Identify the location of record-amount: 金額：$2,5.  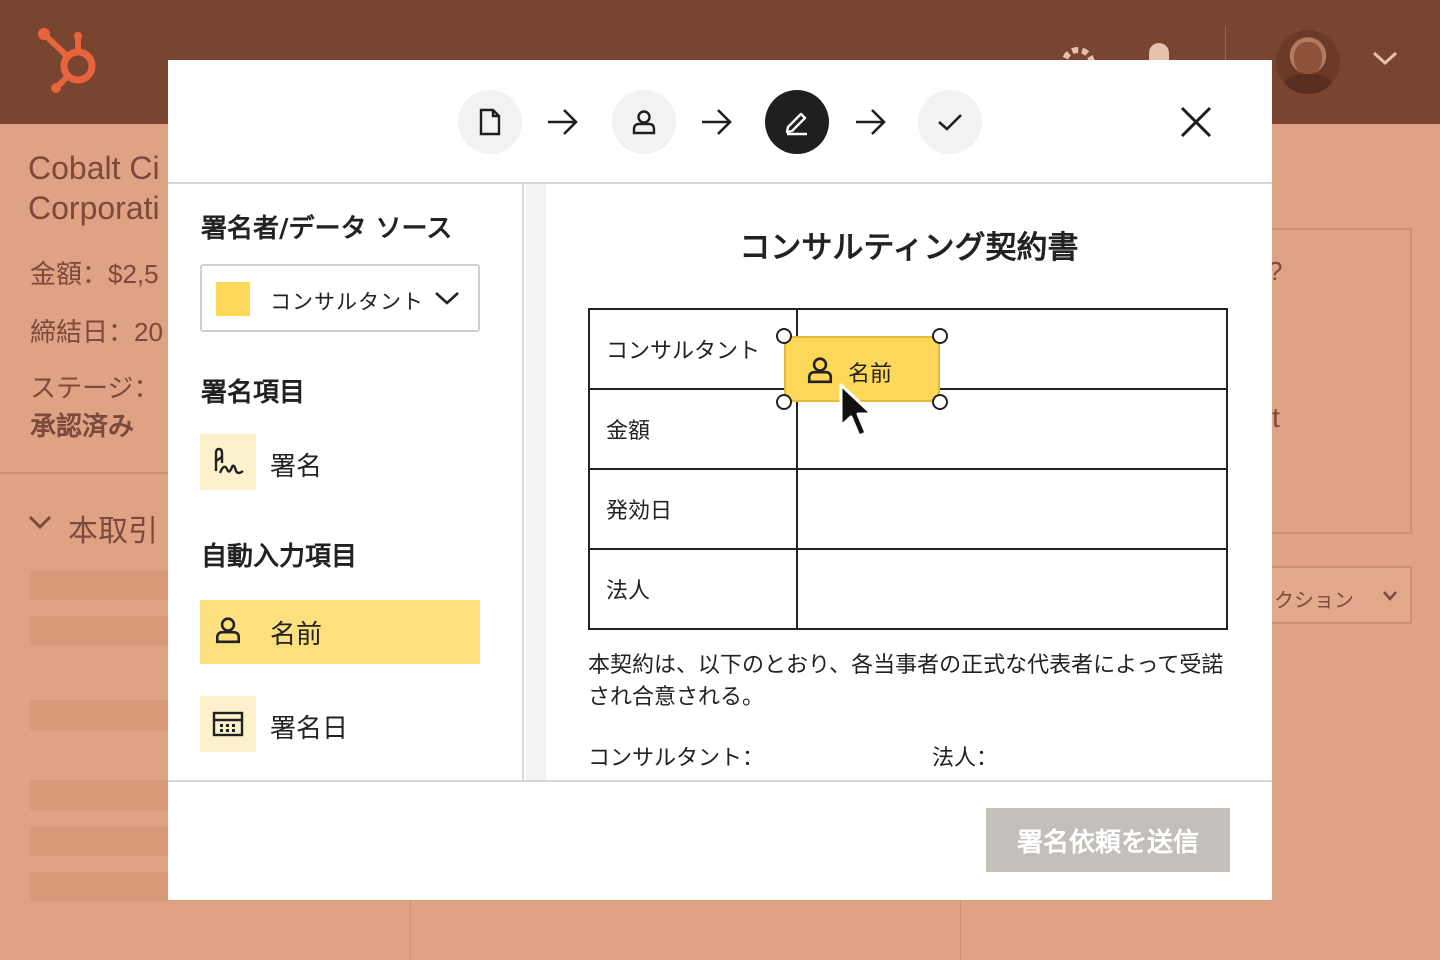
(94, 274).